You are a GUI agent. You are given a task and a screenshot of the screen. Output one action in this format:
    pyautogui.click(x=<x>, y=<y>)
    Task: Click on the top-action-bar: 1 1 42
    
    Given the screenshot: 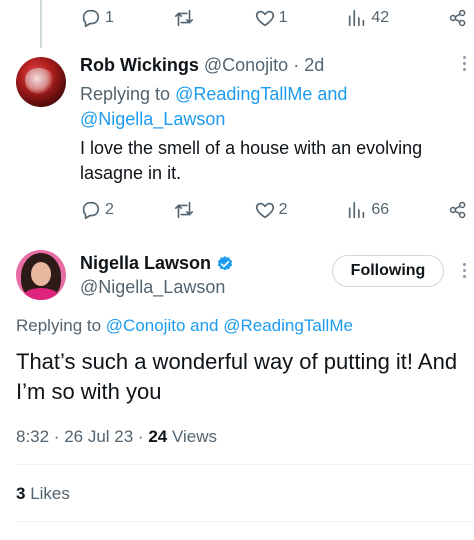 What is the action you would take?
    pyautogui.click(x=274, y=18)
    